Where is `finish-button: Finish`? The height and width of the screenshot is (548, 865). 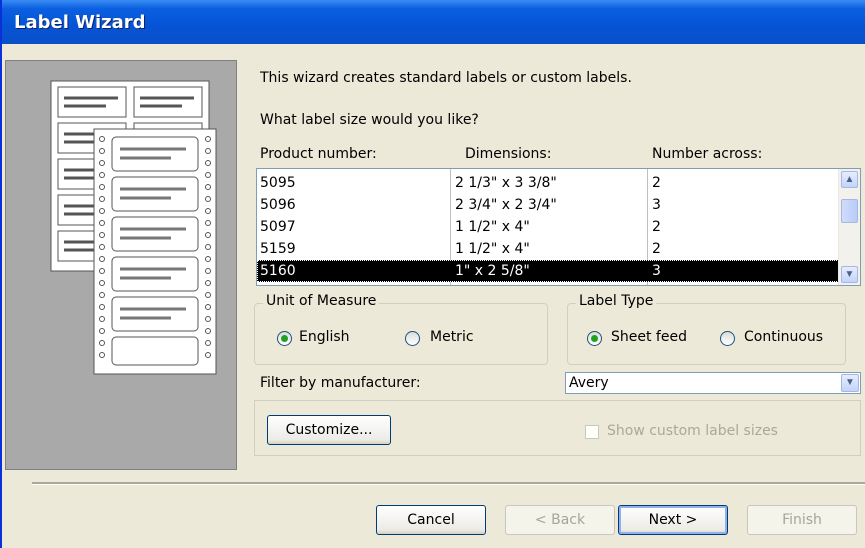
finish-button: Finish is located at coordinates (802, 520).